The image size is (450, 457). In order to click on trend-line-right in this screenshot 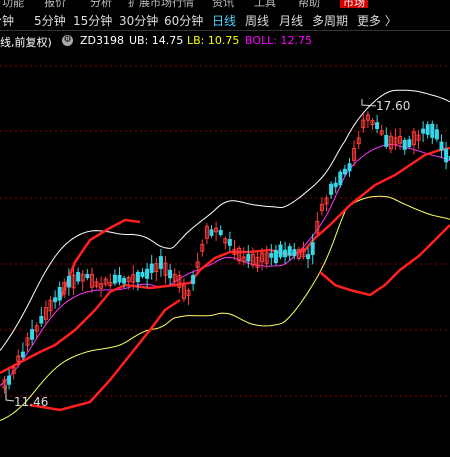, I will do `click(384, 260)`.